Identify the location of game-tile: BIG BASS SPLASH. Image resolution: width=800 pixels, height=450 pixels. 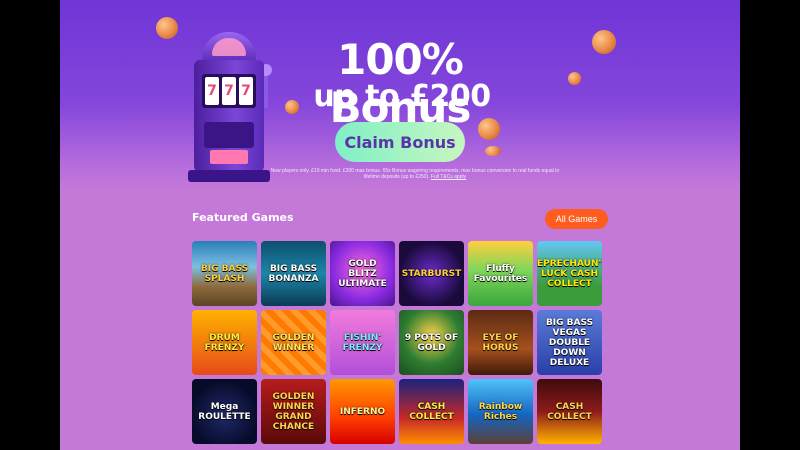
(224, 273).